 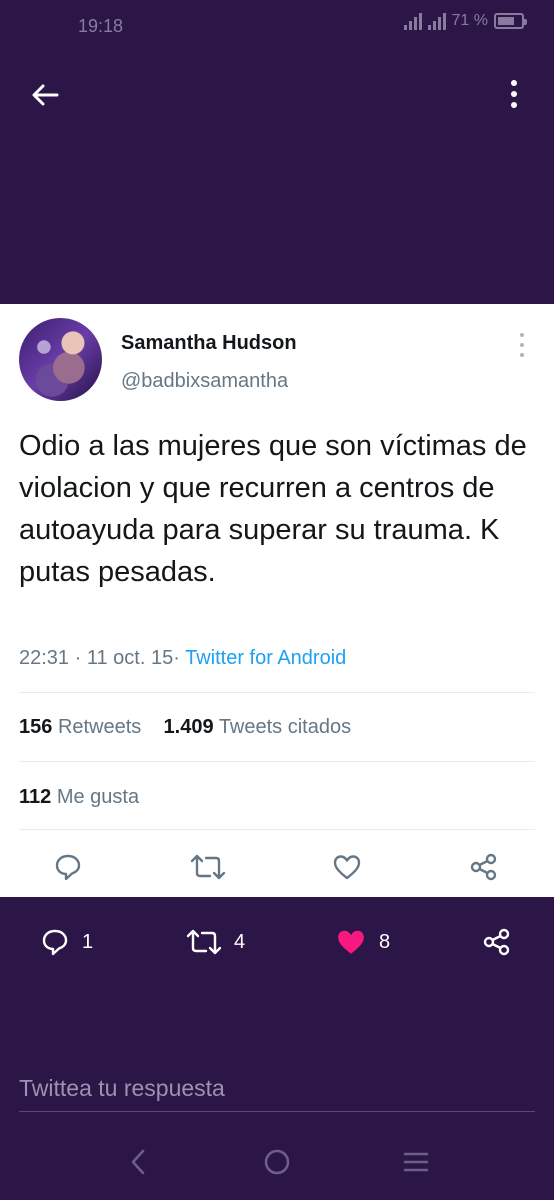 What do you see at coordinates (130, 658) in the screenshot?
I see `tweet-date: 11 oct. 15` at bounding box center [130, 658].